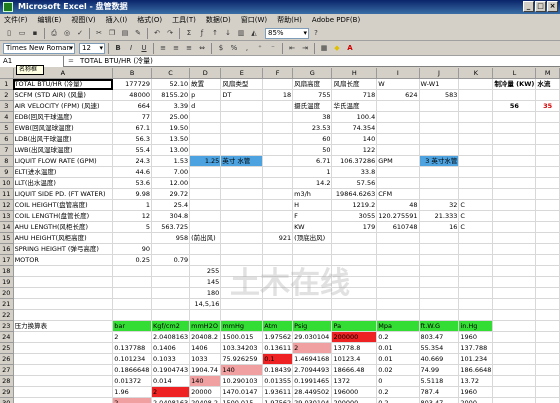  I want to click on comma-style-icon: ,, so click(247, 48).